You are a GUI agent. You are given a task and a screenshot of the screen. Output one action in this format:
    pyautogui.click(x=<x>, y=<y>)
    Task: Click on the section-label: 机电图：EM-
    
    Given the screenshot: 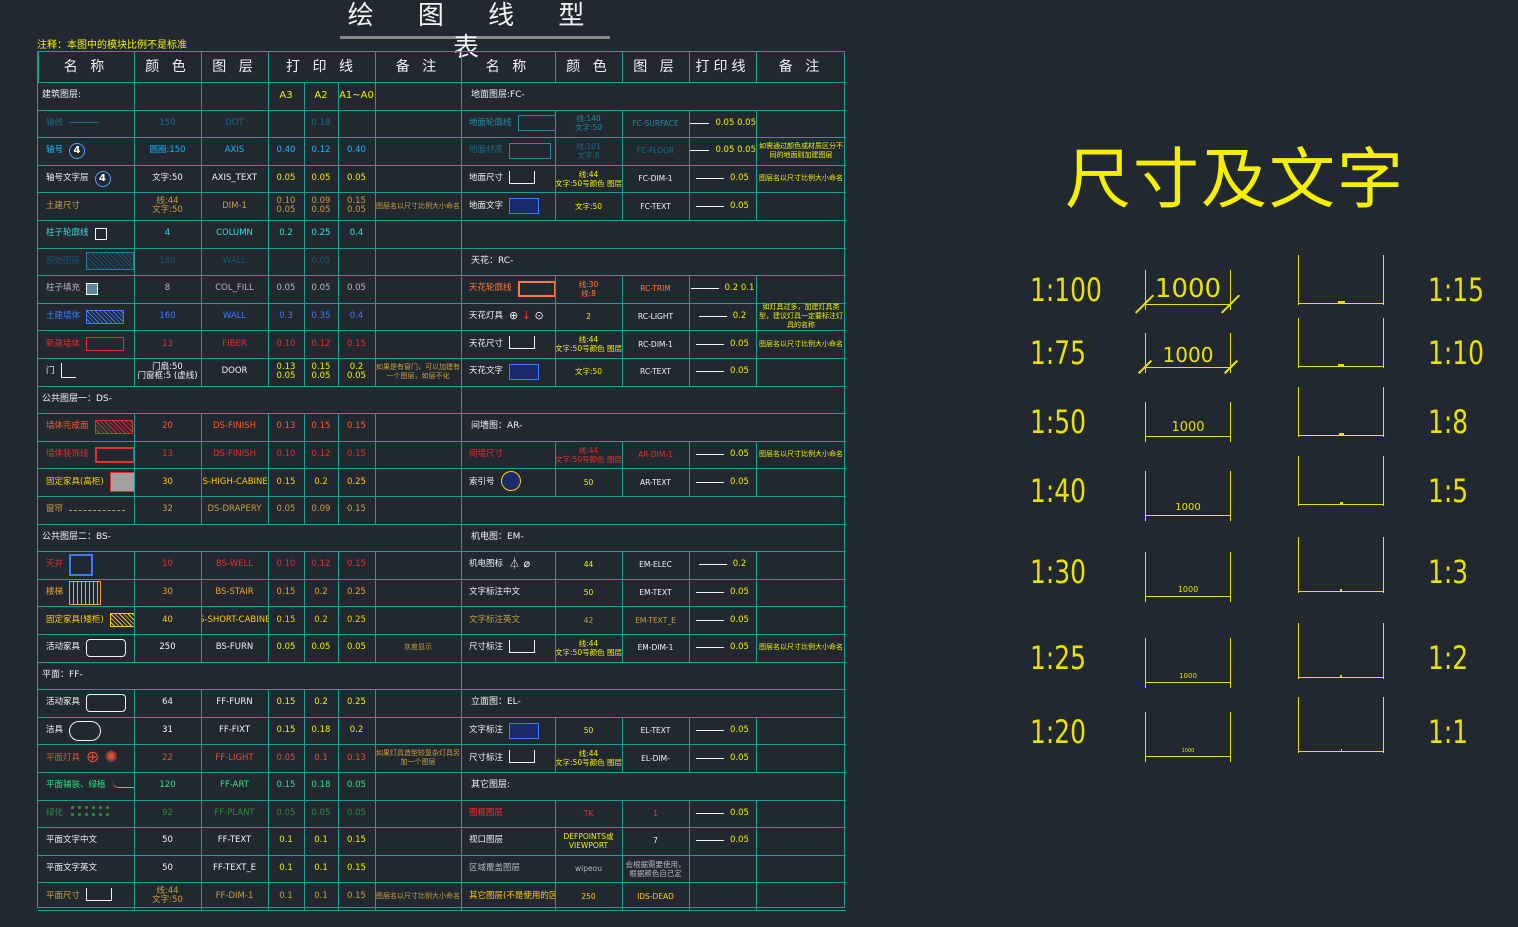 What is the action you would take?
    pyautogui.click(x=497, y=536)
    